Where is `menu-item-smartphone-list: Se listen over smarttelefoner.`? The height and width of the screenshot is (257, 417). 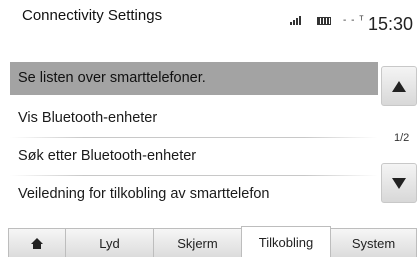 menu-item-smartphone-list: Se listen over smarttelefoner. is located at coordinates (194, 78).